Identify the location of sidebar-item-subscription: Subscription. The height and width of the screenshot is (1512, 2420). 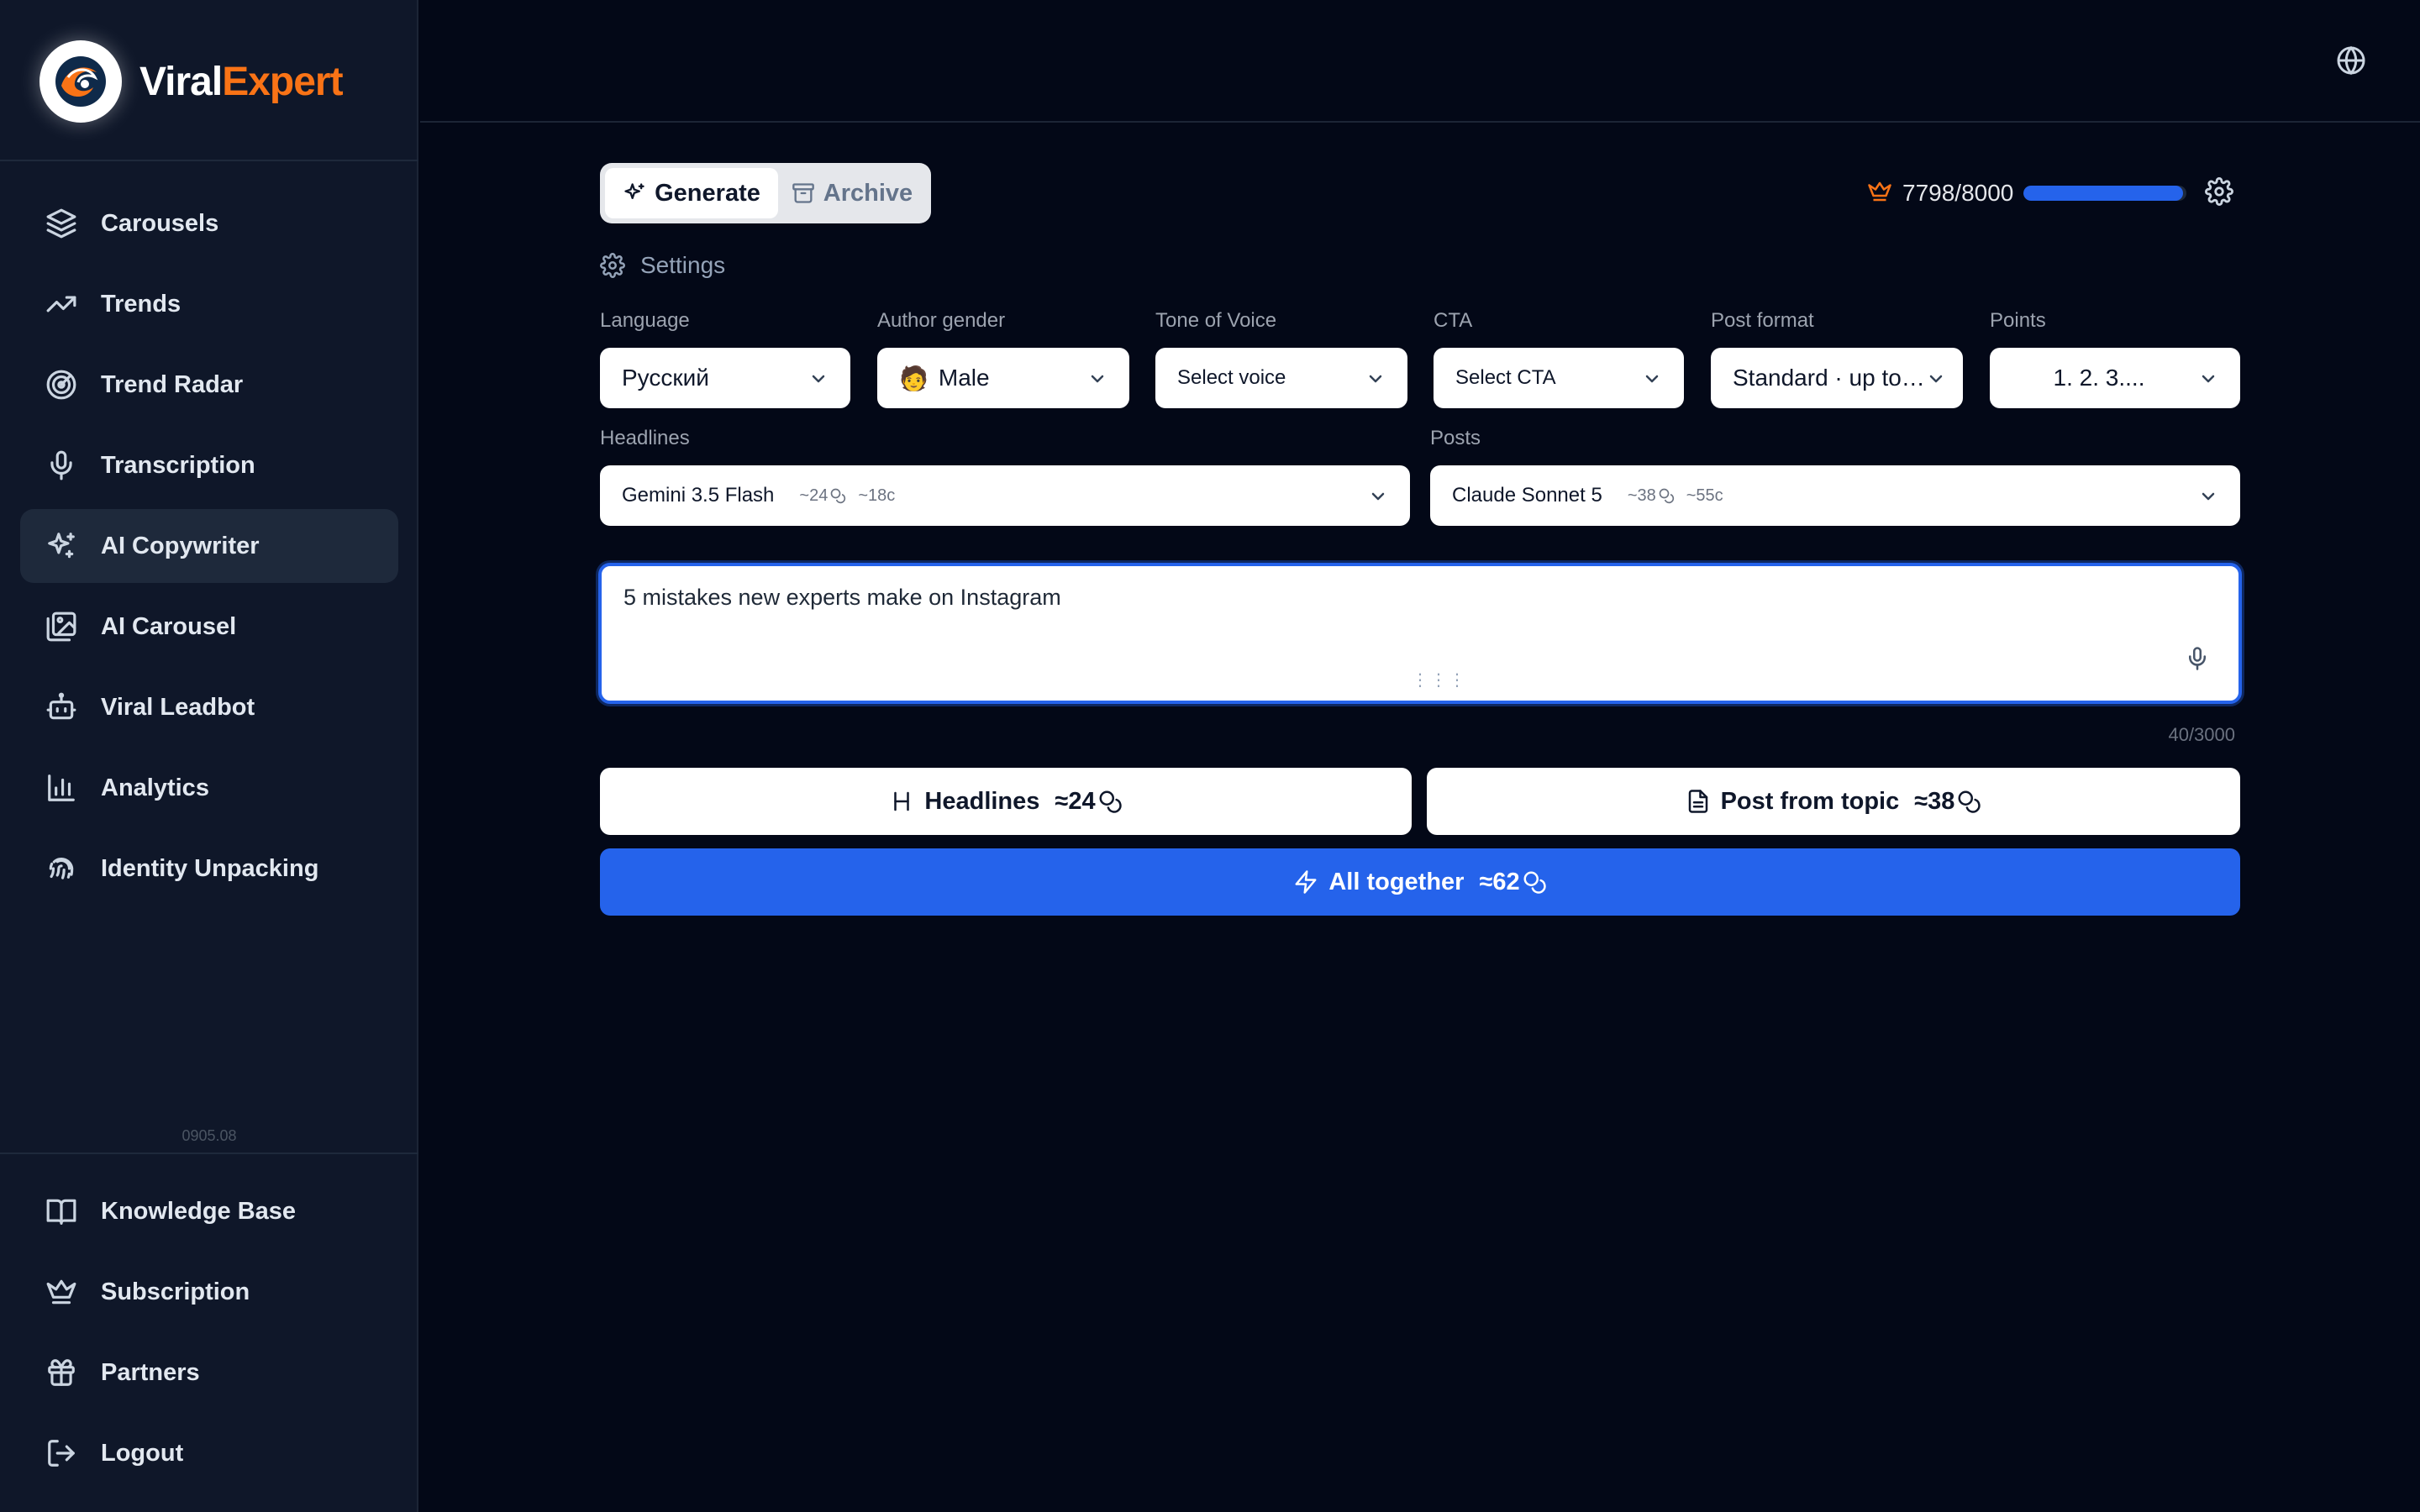
(209, 1292).